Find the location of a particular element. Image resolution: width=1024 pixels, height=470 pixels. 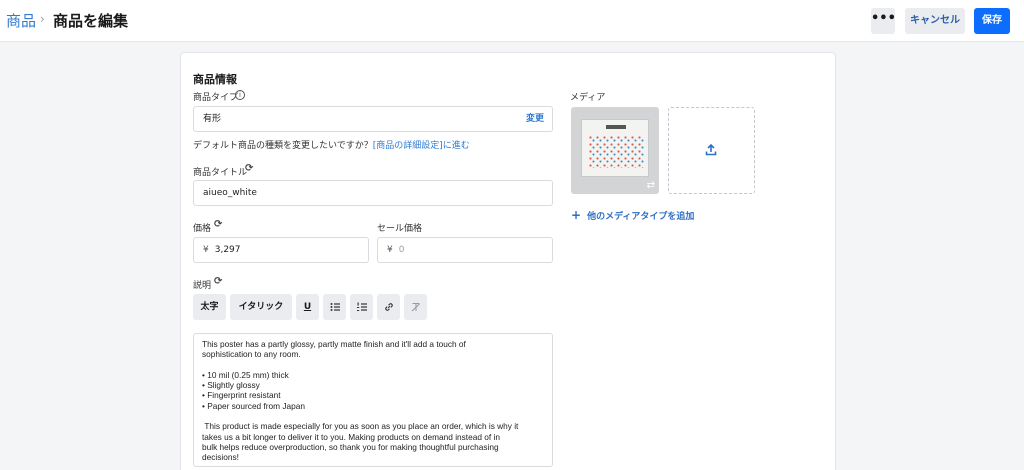

link-icon is located at coordinates (388, 307).